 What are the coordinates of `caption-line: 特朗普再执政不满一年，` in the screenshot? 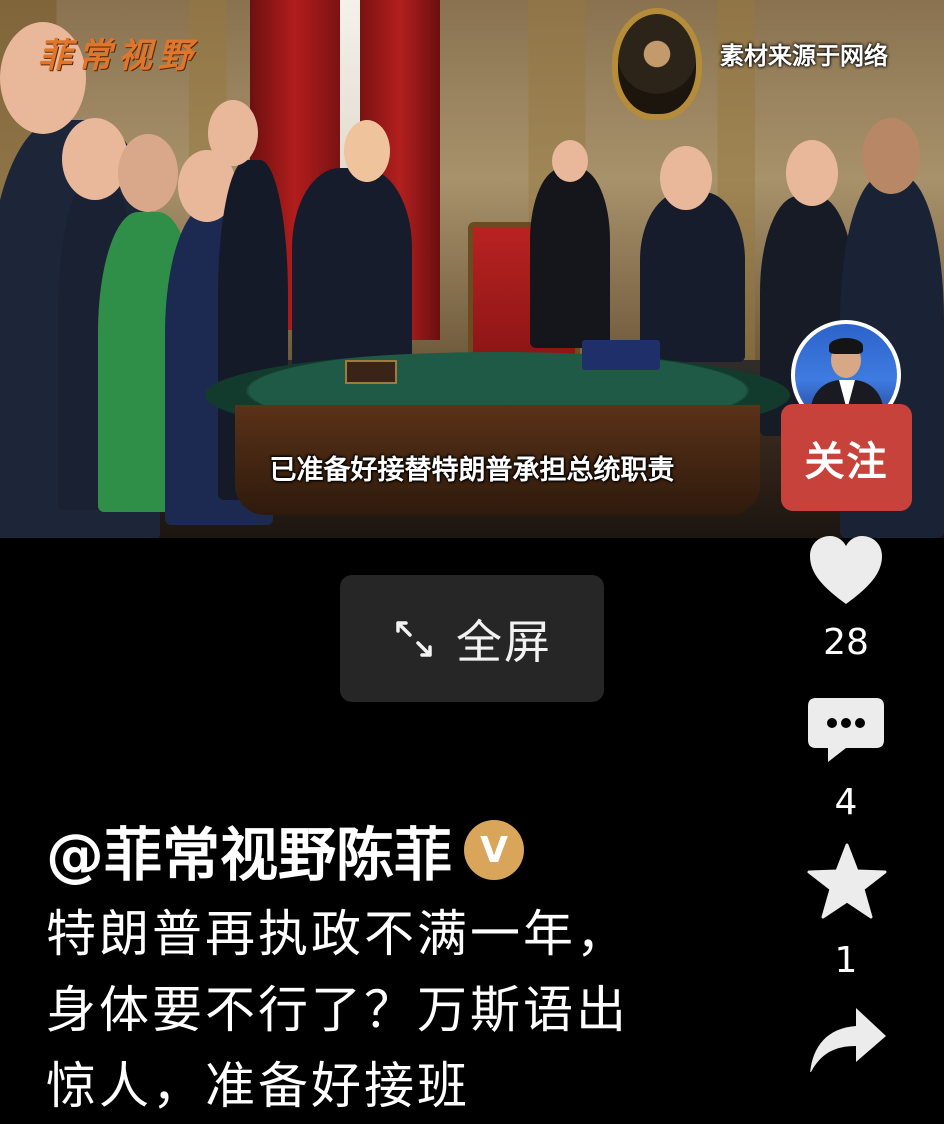 It's located at (337, 934).